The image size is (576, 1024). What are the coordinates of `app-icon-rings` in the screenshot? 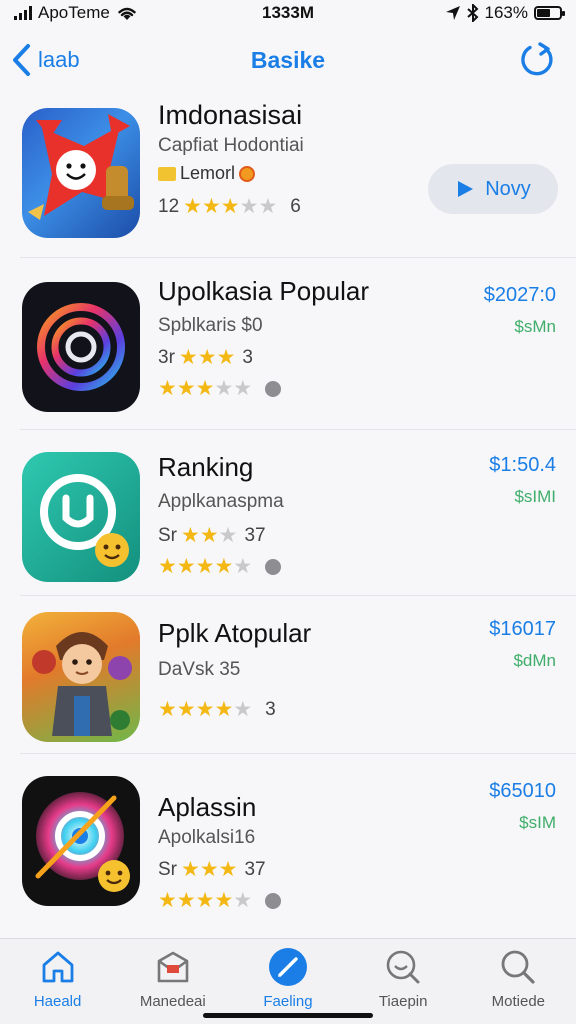 It's located at (81, 347).